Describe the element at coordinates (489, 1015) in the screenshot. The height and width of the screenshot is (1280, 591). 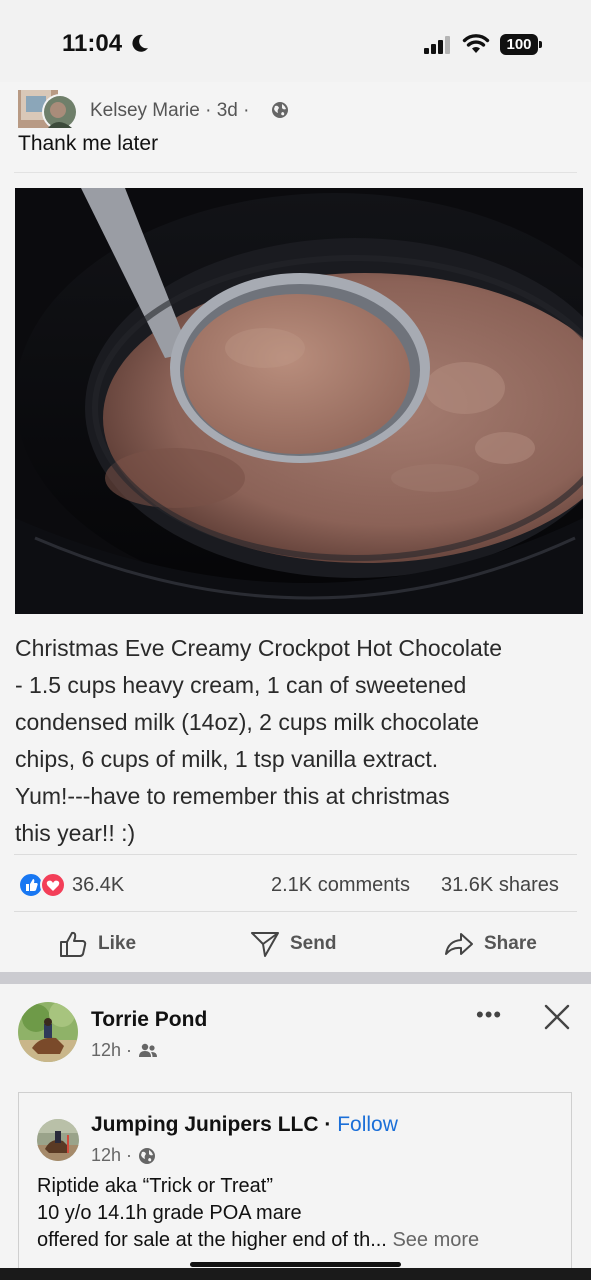
I see `more-icon: •••` at that location.